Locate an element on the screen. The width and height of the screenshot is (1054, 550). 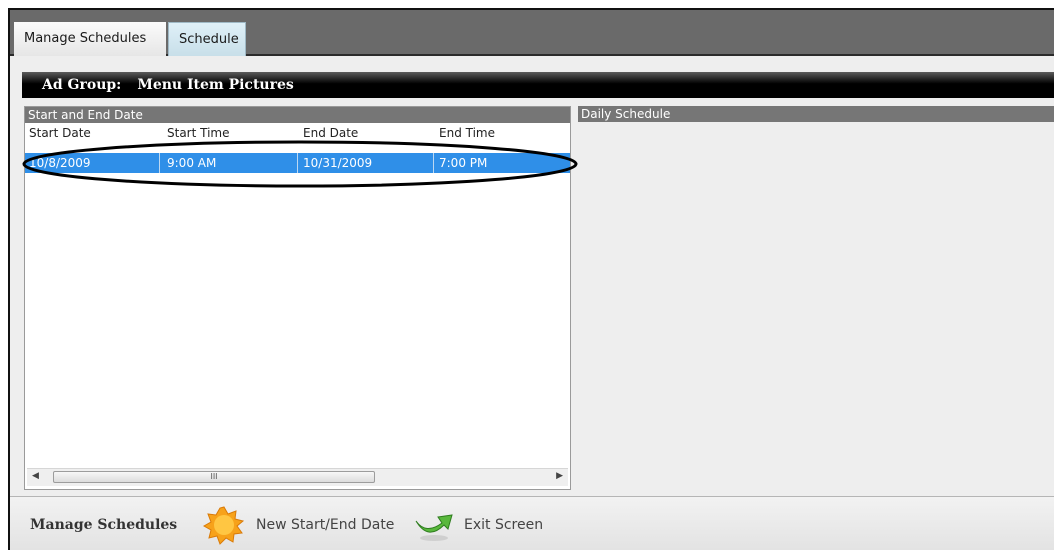
exit-screen-button: Exit Screen is located at coordinates (487, 524).